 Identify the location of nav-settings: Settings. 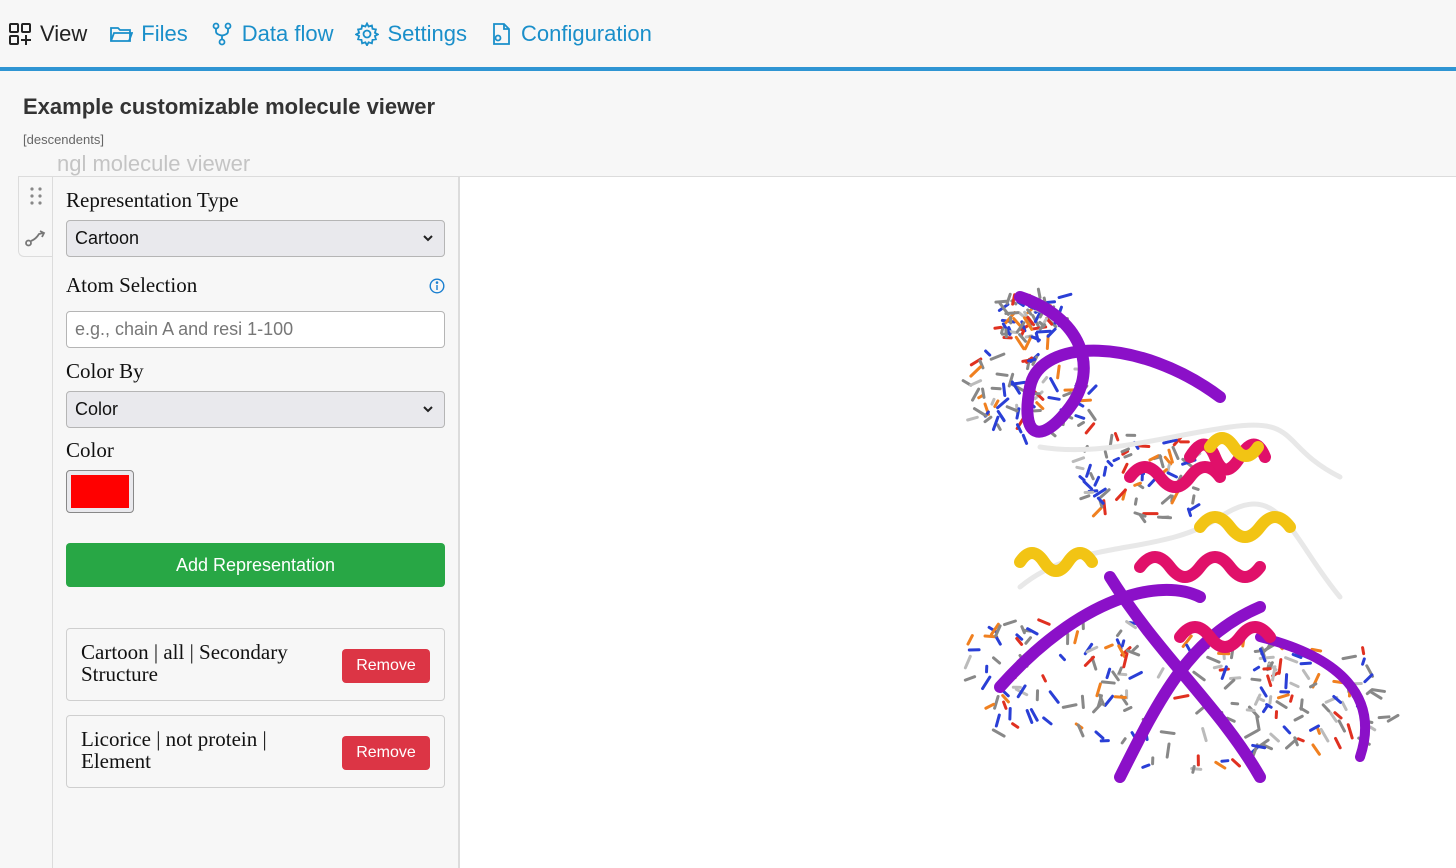
(411, 34).